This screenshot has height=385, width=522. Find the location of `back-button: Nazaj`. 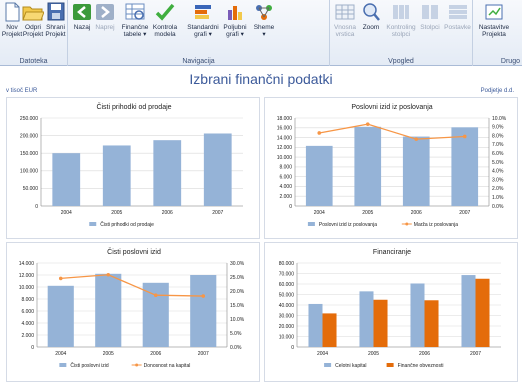

back-button: Nazaj is located at coordinates (82, 28).